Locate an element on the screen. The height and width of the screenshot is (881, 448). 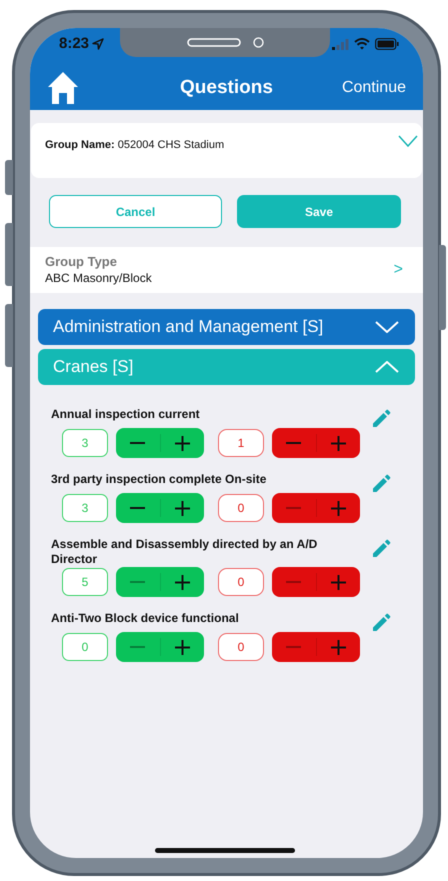
group-name: Group Name: 052004 CHS Stadium is located at coordinates (135, 145).